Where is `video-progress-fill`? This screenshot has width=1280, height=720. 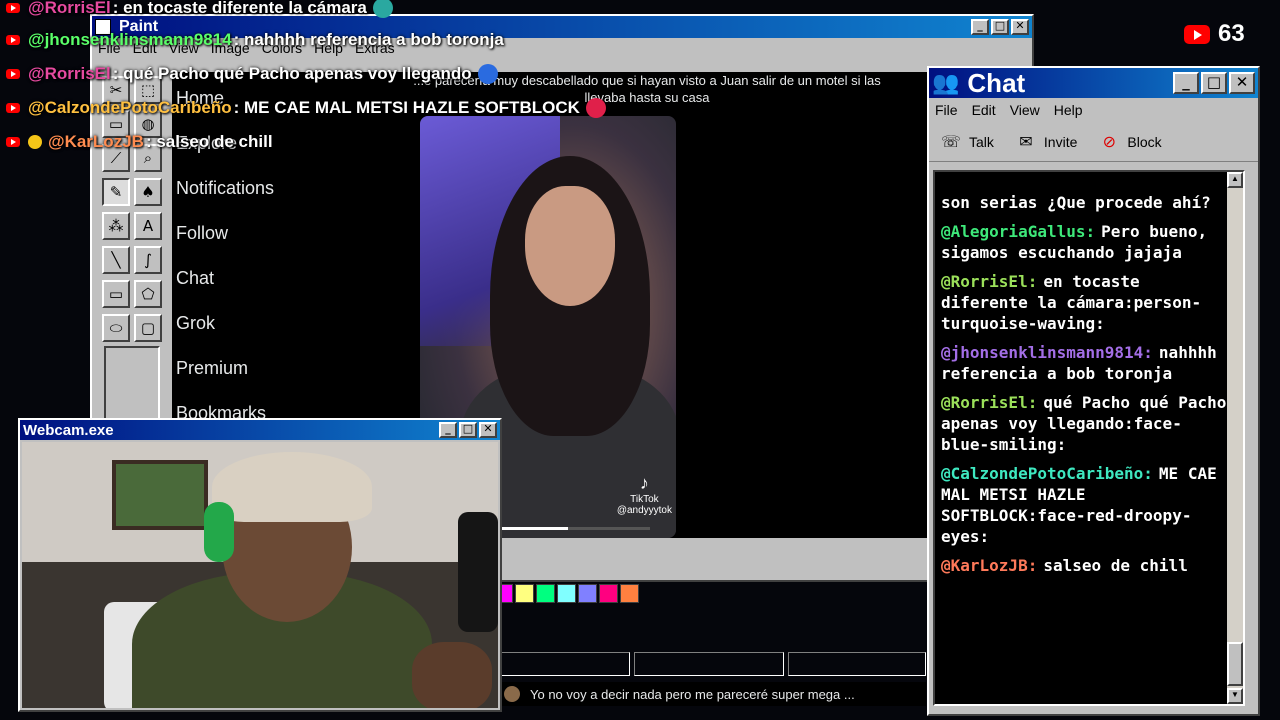
video-progress-fill is located at coordinates (534, 528).